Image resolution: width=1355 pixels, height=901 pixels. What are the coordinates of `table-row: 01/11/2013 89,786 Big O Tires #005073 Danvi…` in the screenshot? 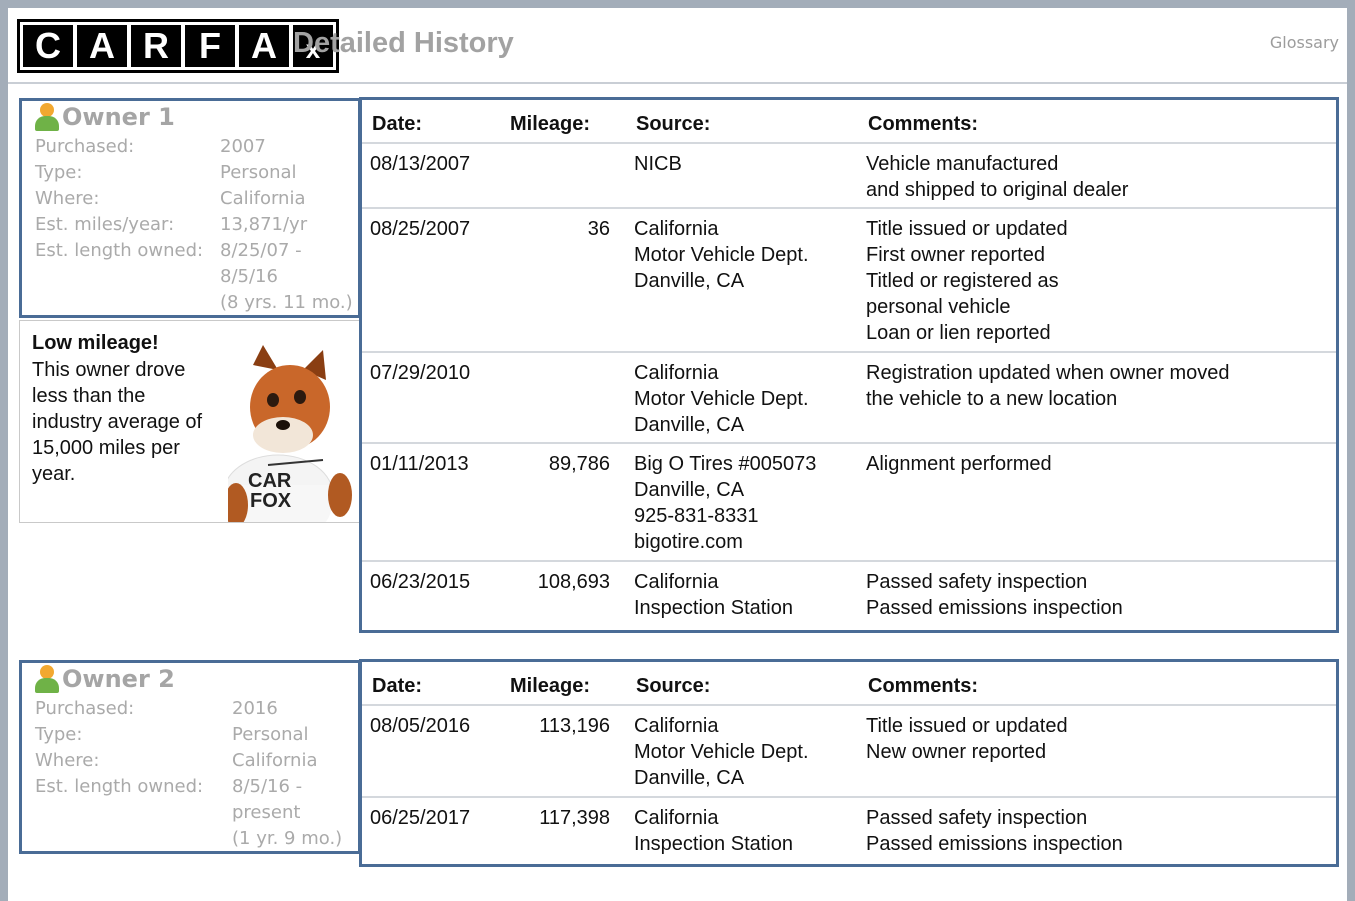 It's located at (849, 503).